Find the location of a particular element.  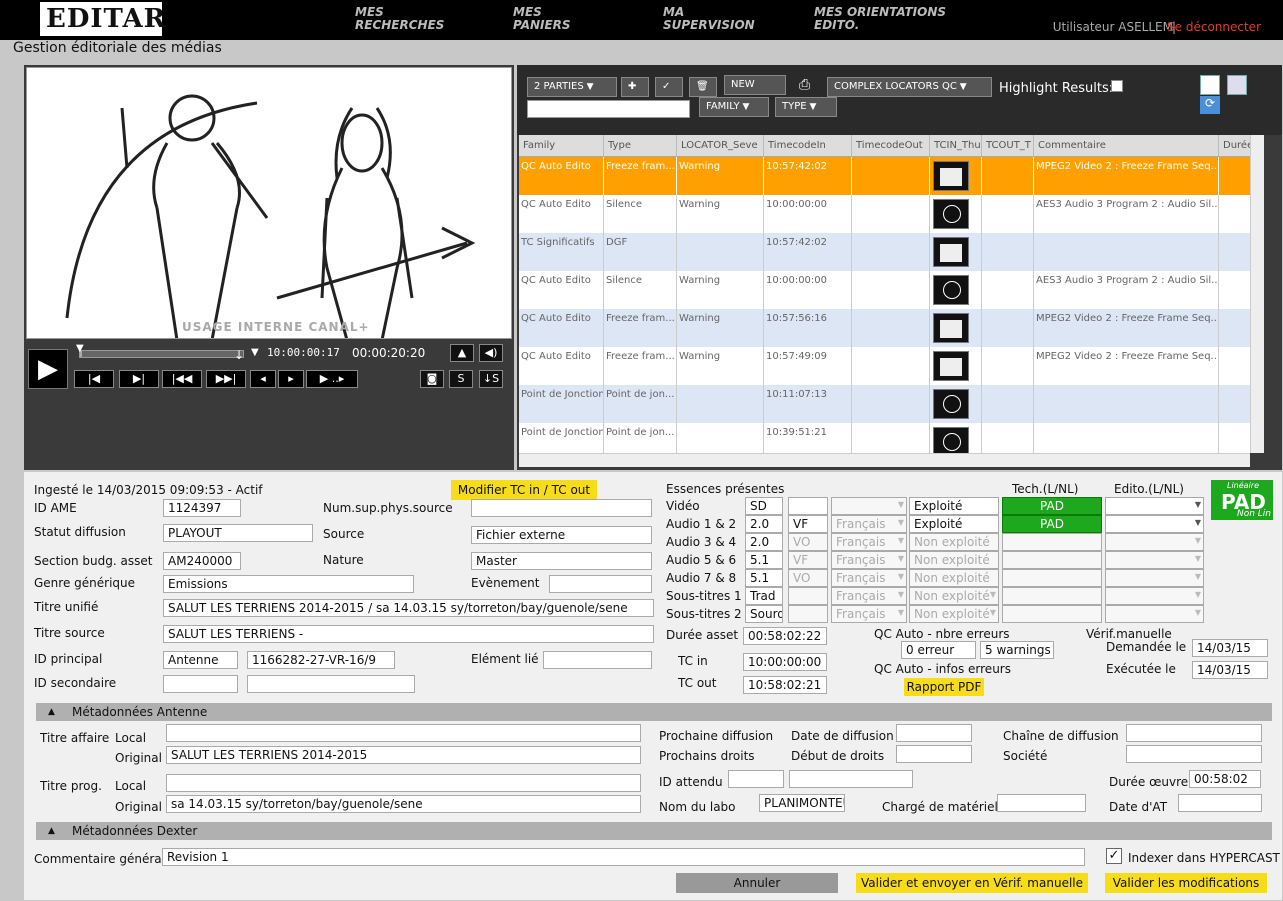

mark-out-button: ▸ is located at coordinates (291, 379).